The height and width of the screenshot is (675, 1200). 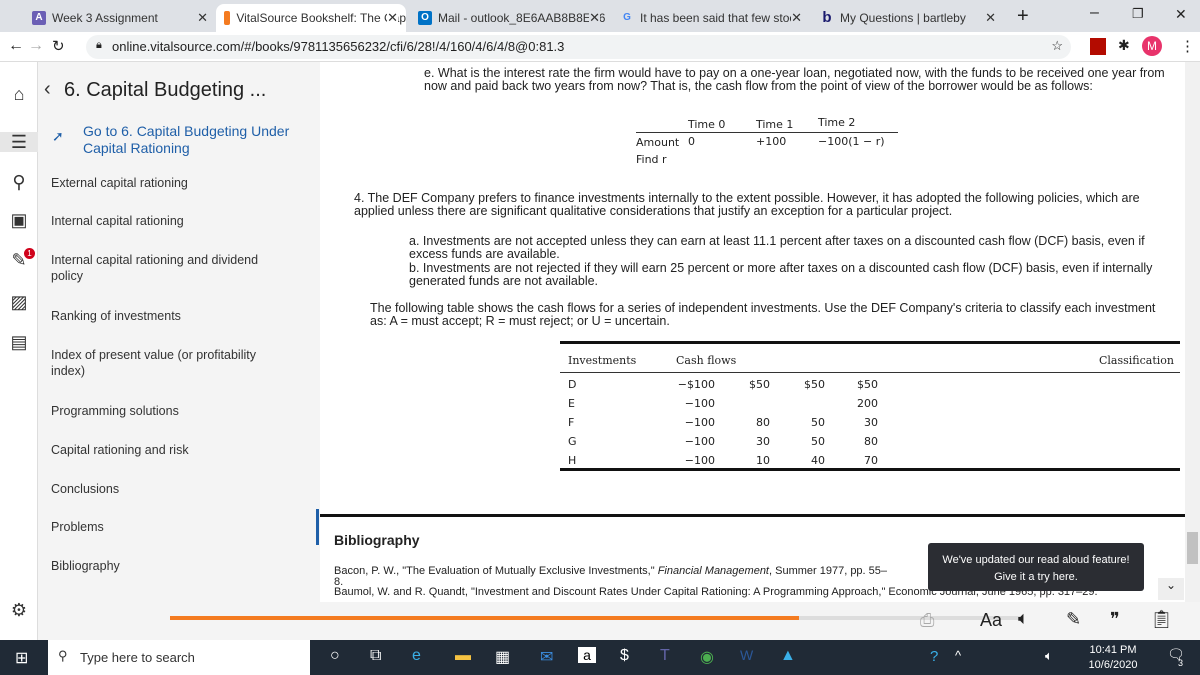 What do you see at coordinates (311, 18) in the screenshot?
I see `tab-vitalsource: VitalSource Bookshelf: The Cap ✕` at bounding box center [311, 18].